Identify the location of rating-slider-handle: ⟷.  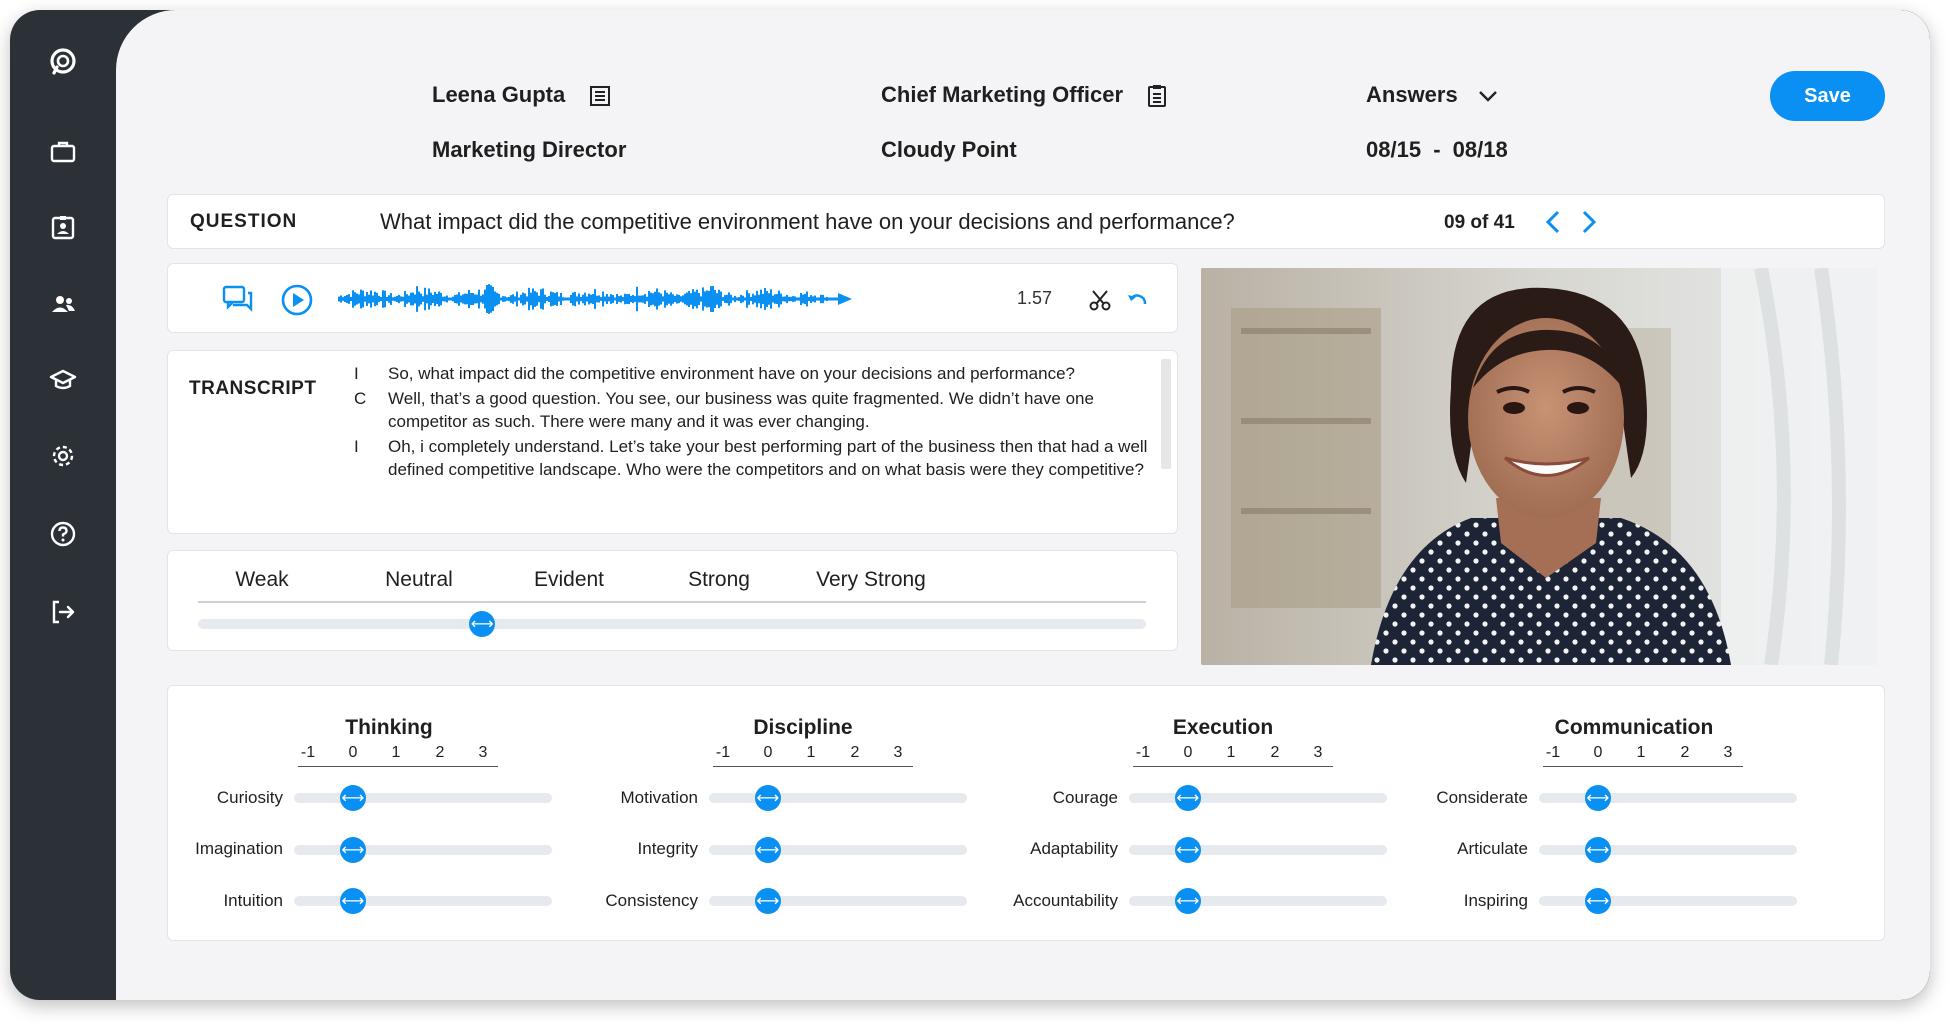
(482, 624).